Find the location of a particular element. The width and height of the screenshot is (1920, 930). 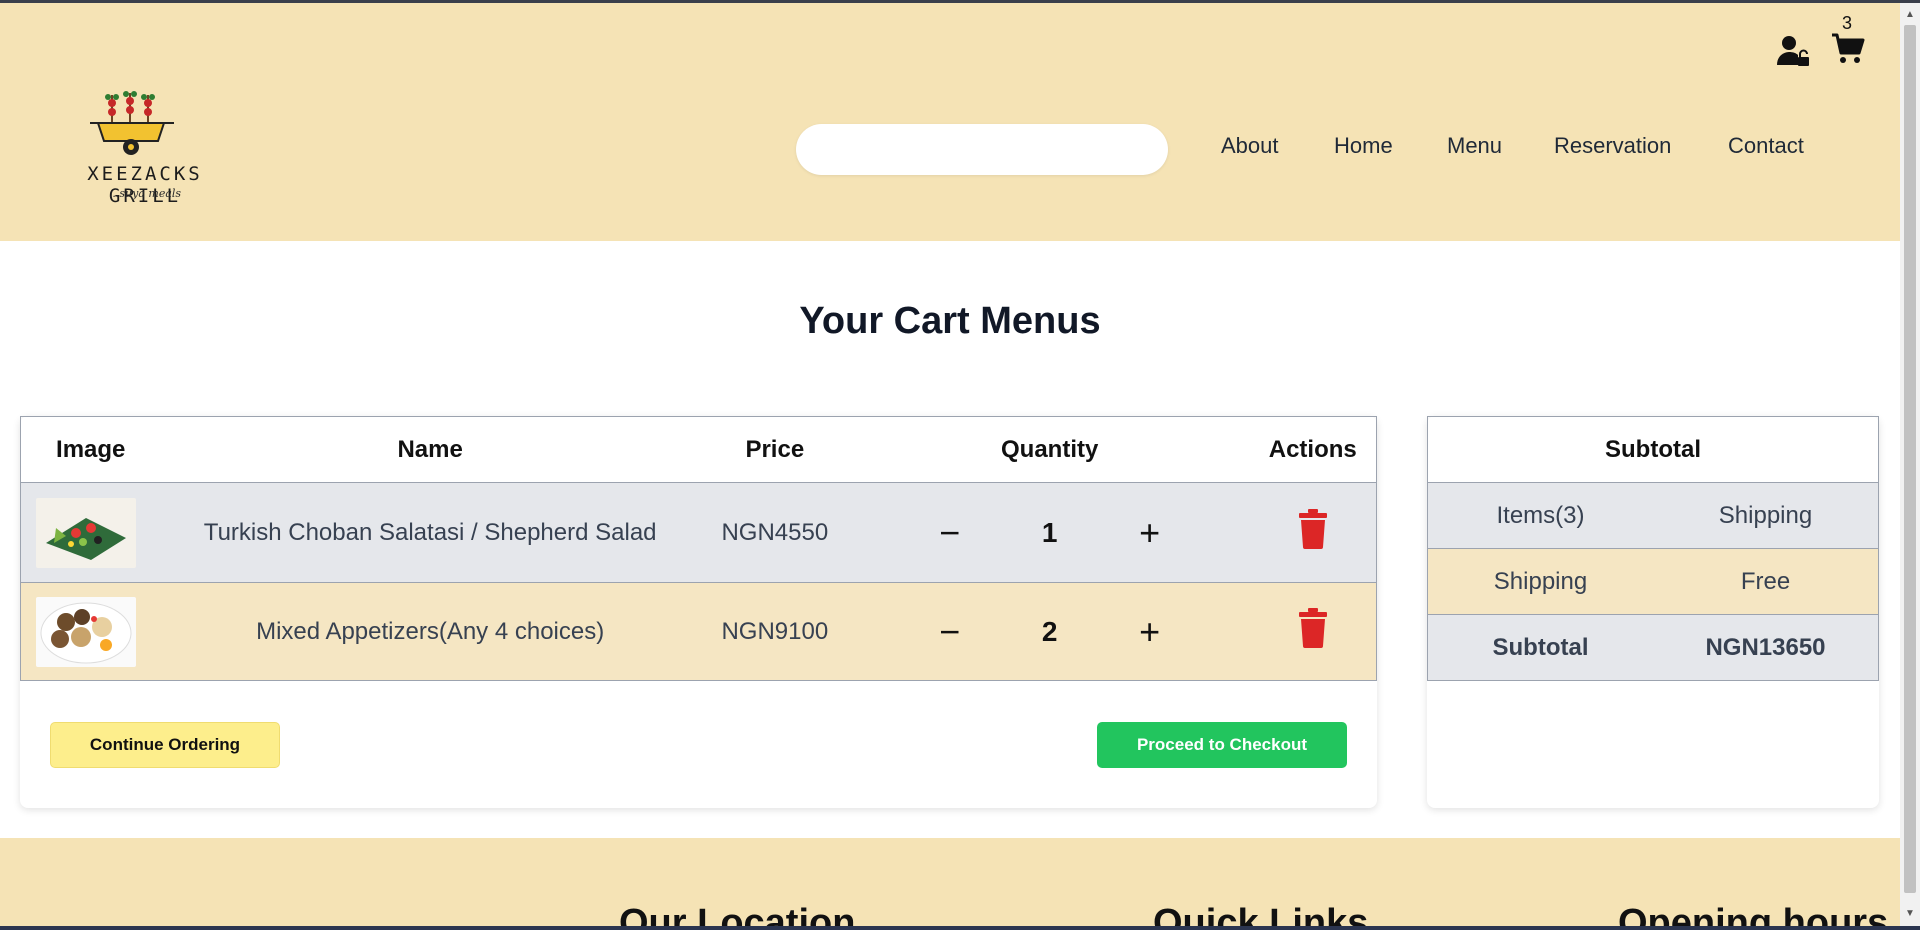

checkout-button: Proceed to Checkout is located at coordinates (1222, 745).